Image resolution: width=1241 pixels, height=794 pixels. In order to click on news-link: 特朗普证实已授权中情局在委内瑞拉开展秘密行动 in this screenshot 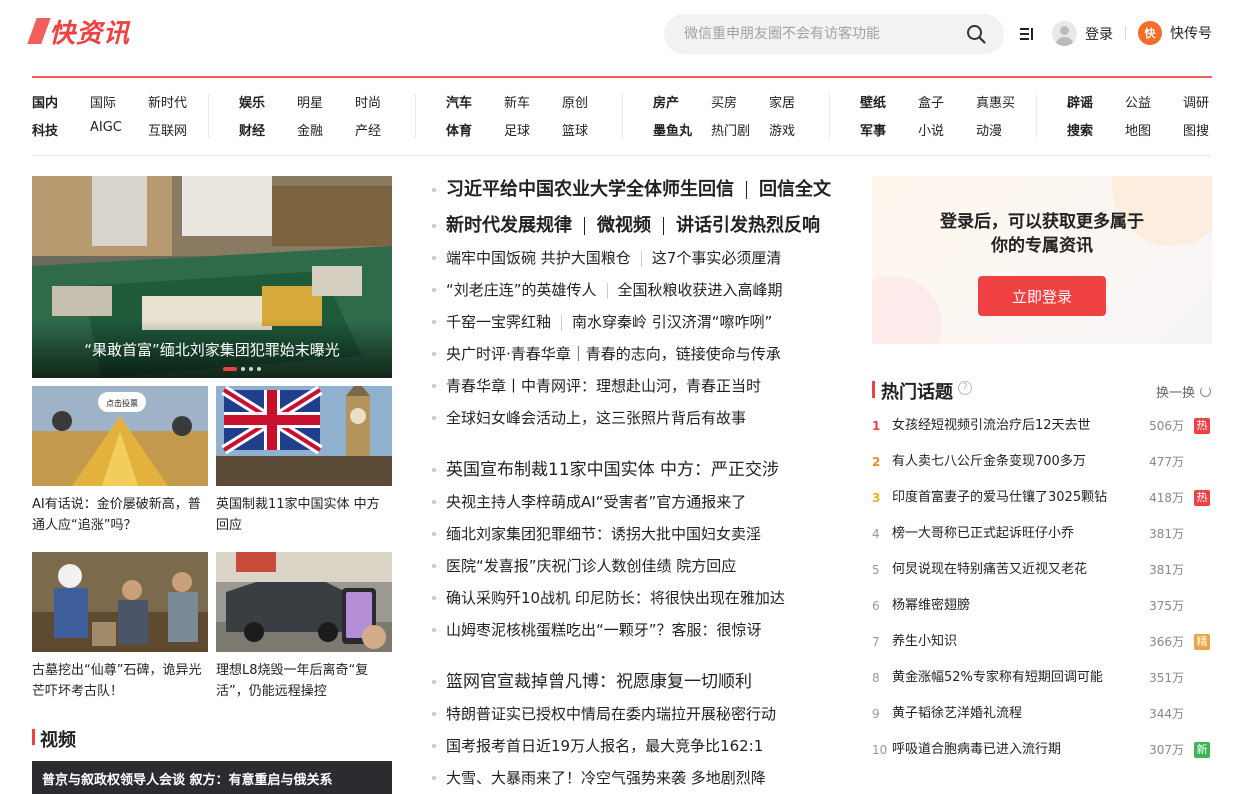, I will do `click(611, 714)`.